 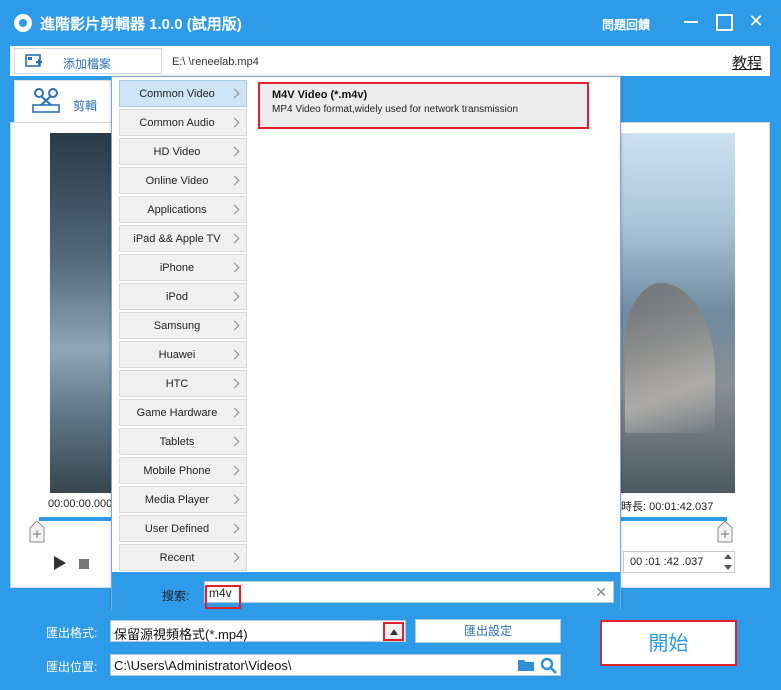 I want to click on video-preview-right, so click(x=675, y=313).